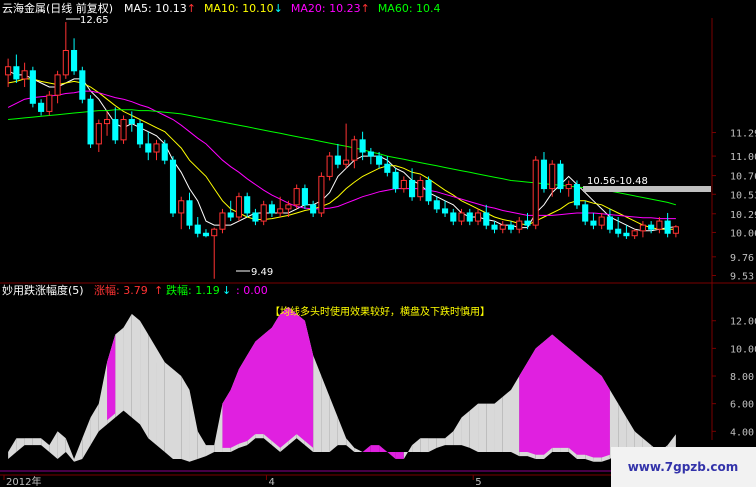 The height and width of the screenshot is (487, 756). Describe the element at coordinates (57, 8) in the screenshot. I see `chart-title: 云海金属(日线 前复权)` at that location.